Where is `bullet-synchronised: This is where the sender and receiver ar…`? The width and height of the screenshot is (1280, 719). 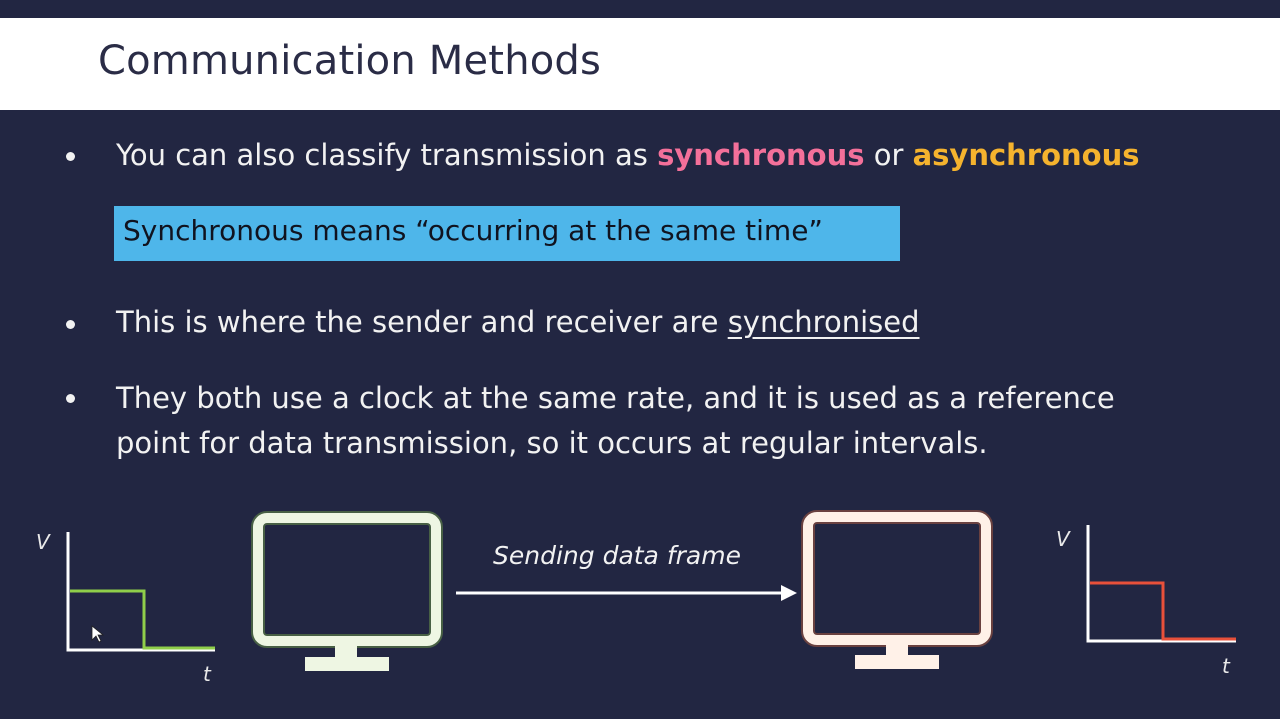 bullet-synchronised: This is where the sender and receiver ar… is located at coordinates (518, 322).